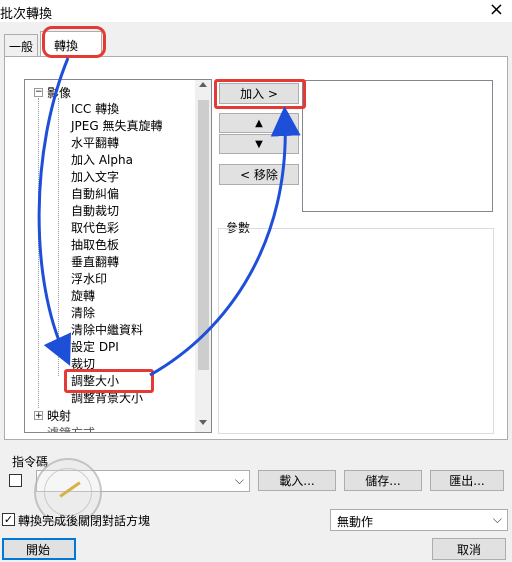  Describe the element at coordinates (259, 174) in the screenshot. I see `remove-button: < 移除` at that location.